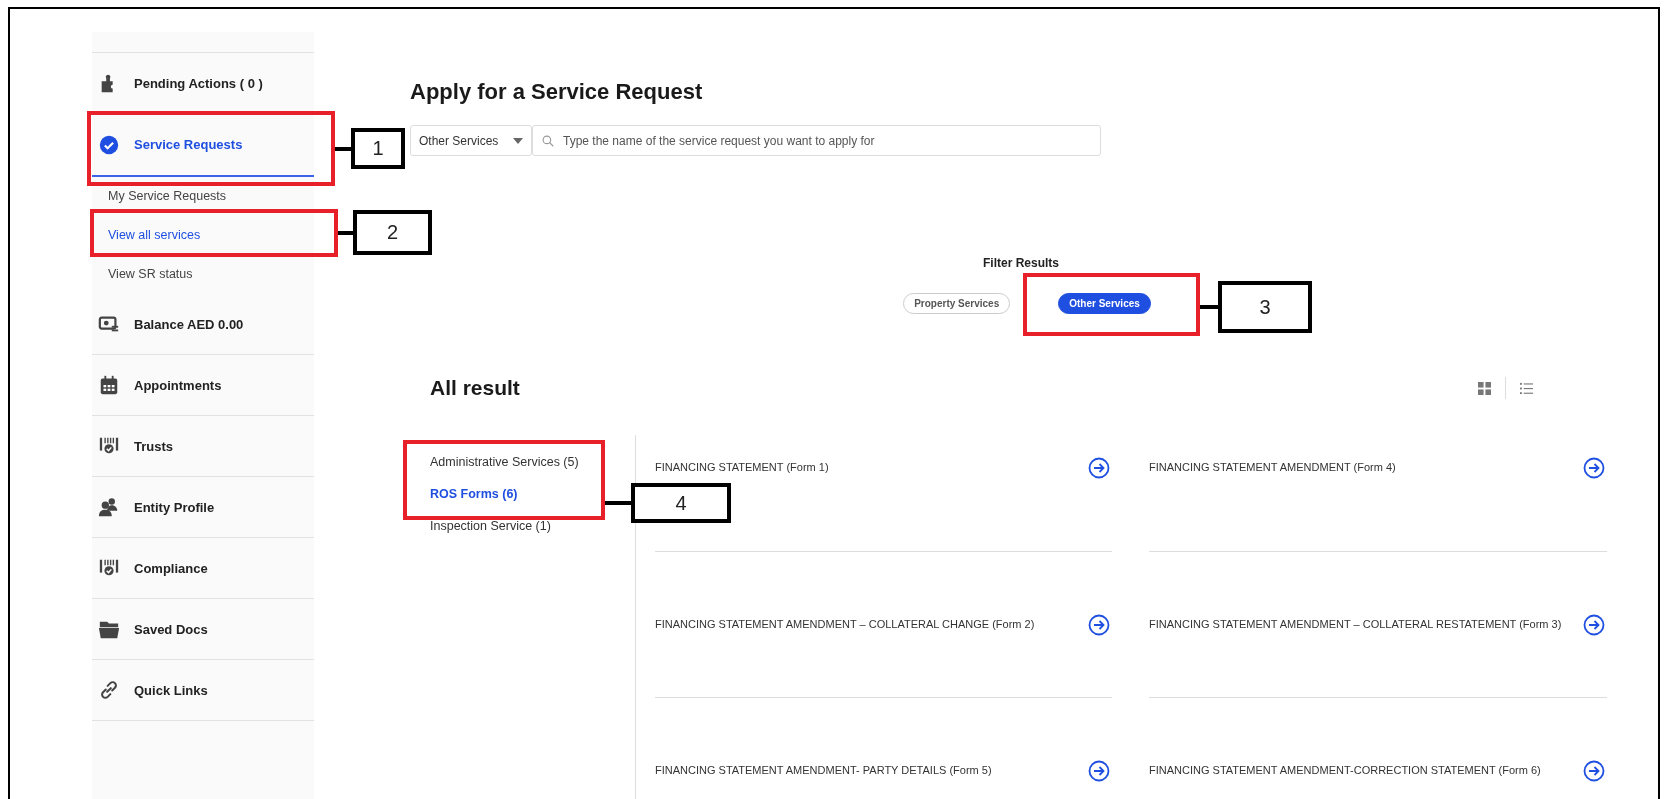 This screenshot has height=799, width=1665. Describe the element at coordinates (1526, 388) in the screenshot. I see `list-view-icon` at that location.